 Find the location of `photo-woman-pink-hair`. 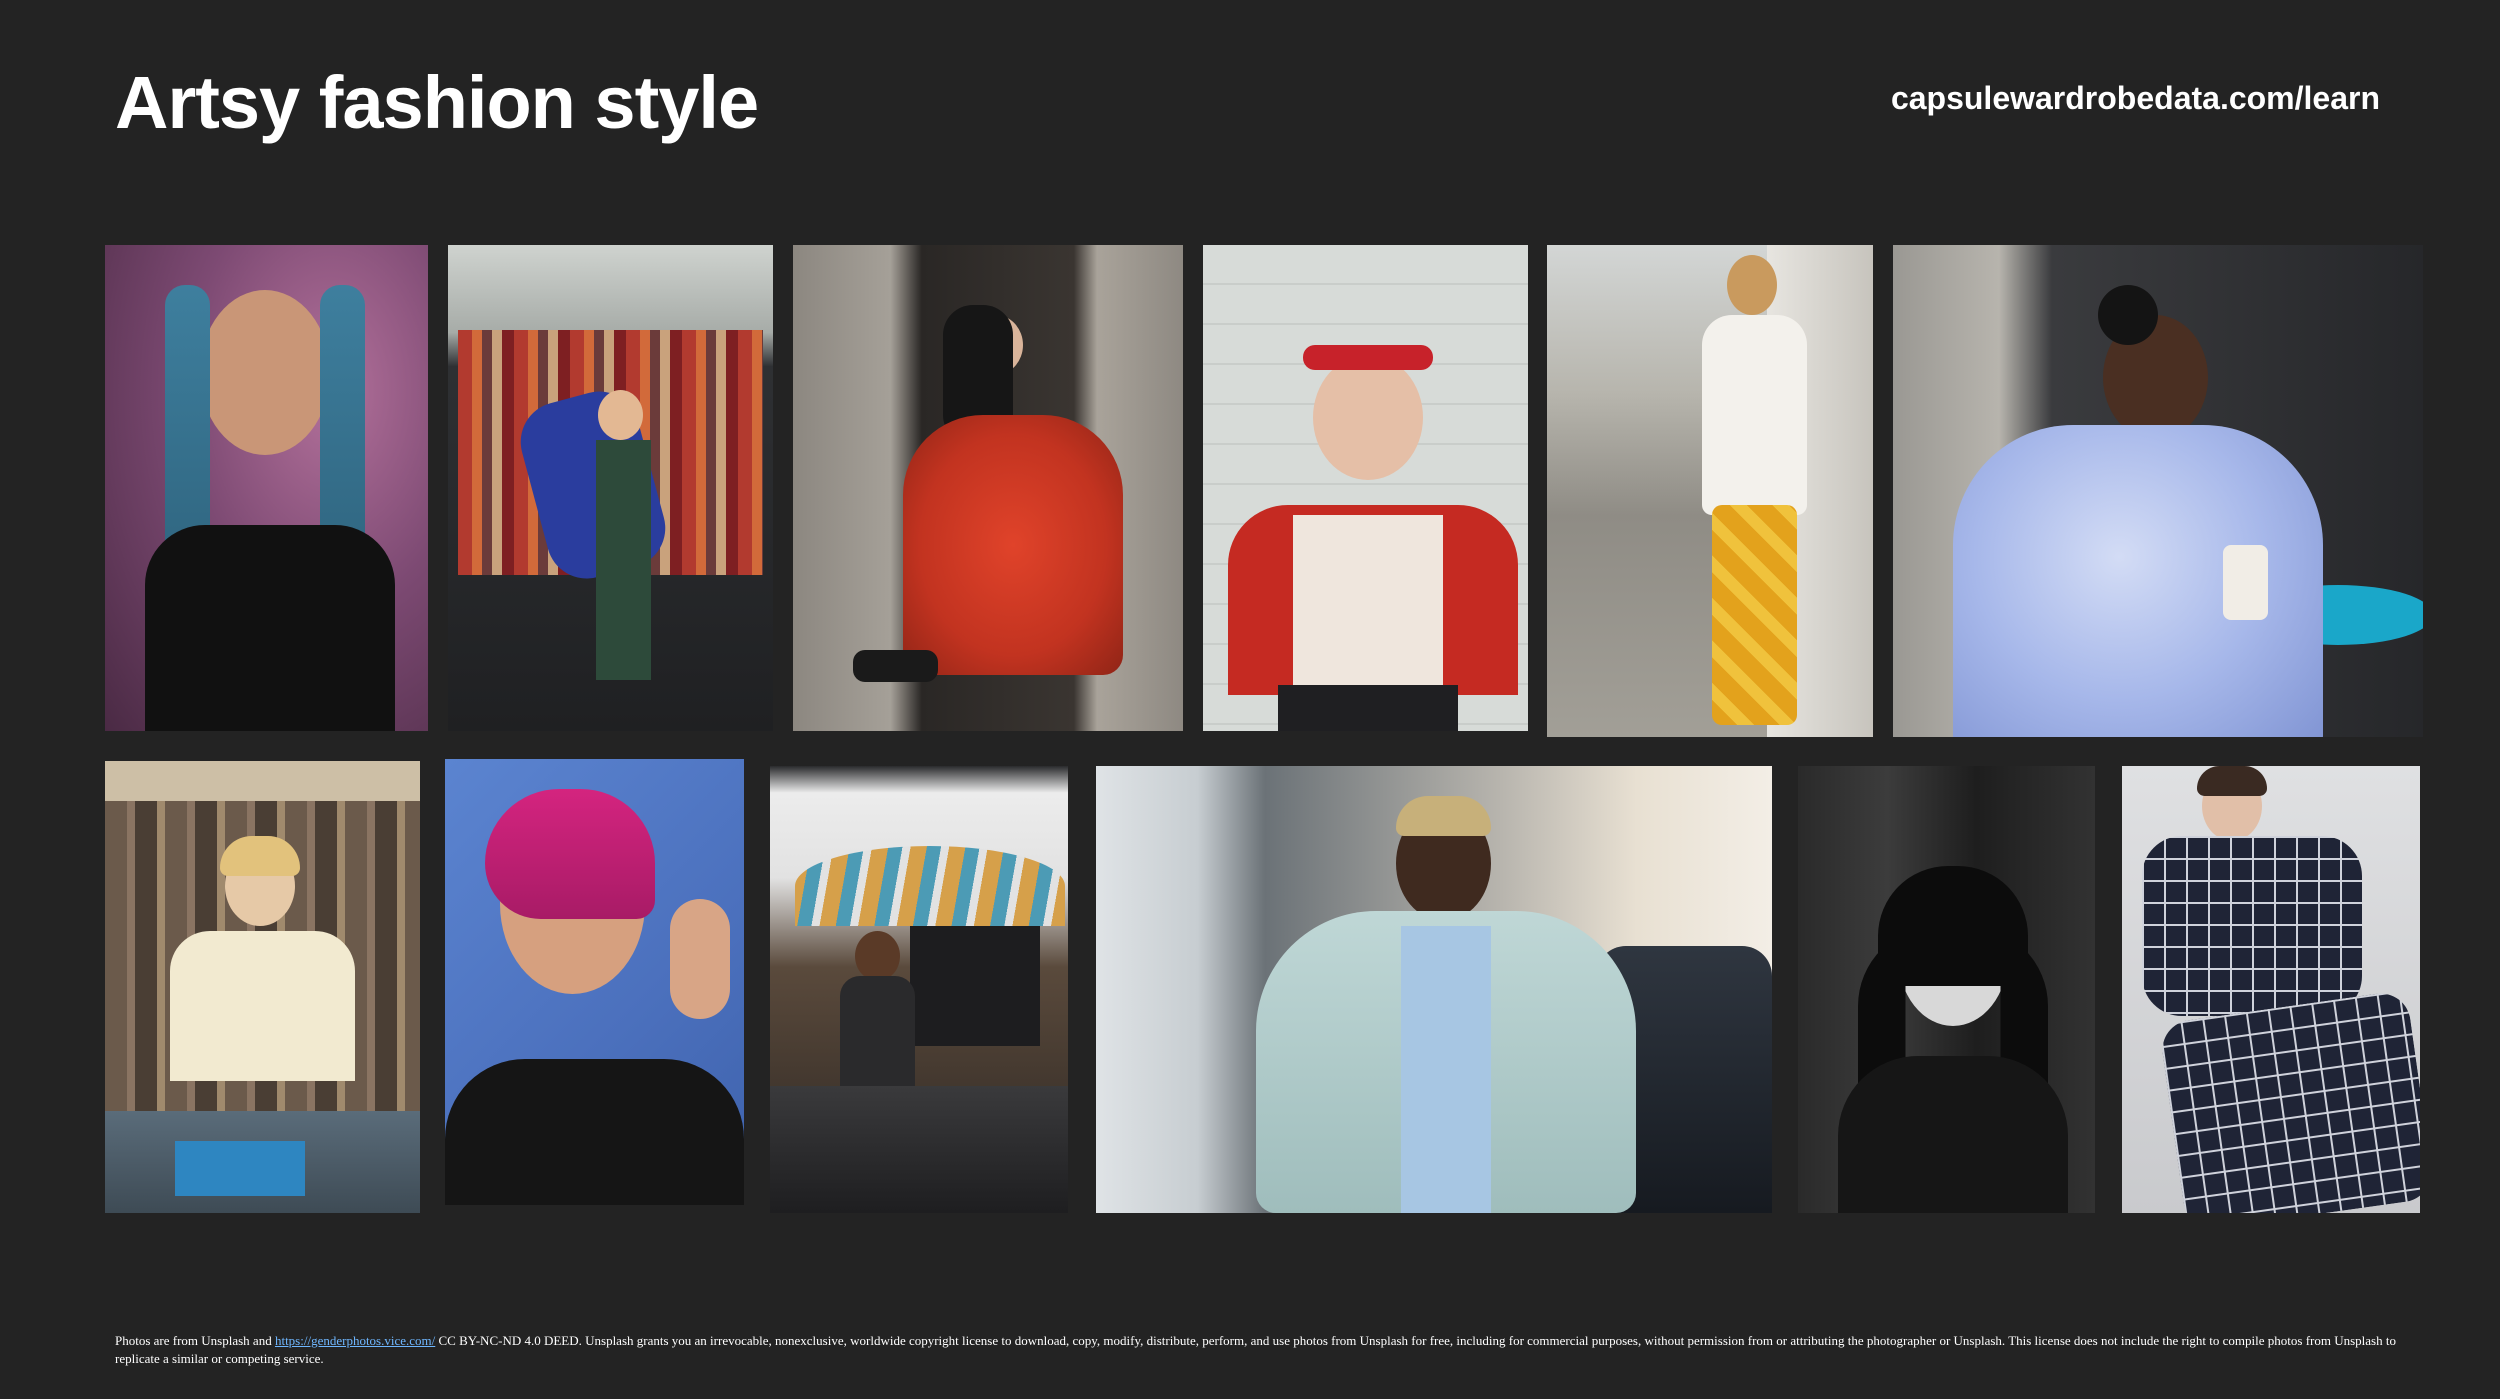

photo-woman-pink-hair is located at coordinates (594, 982).